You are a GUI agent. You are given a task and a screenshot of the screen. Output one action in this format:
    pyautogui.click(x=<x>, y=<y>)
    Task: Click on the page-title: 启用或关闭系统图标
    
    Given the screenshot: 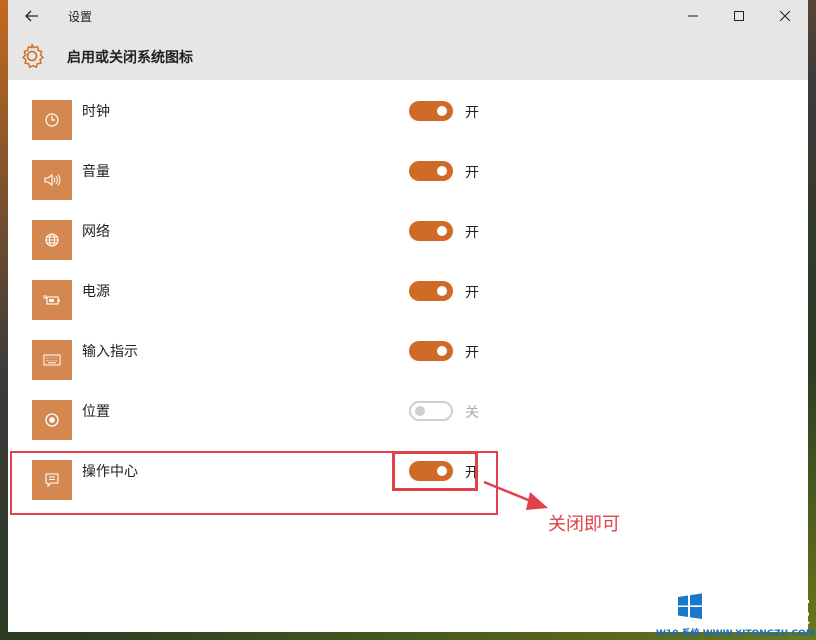 What is the action you would take?
    pyautogui.click(x=130, y=58)
    